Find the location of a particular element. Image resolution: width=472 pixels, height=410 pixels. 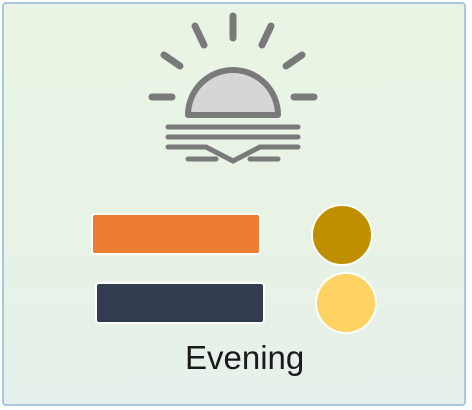

theme-title: Evening is located at coordinates (245, 357).